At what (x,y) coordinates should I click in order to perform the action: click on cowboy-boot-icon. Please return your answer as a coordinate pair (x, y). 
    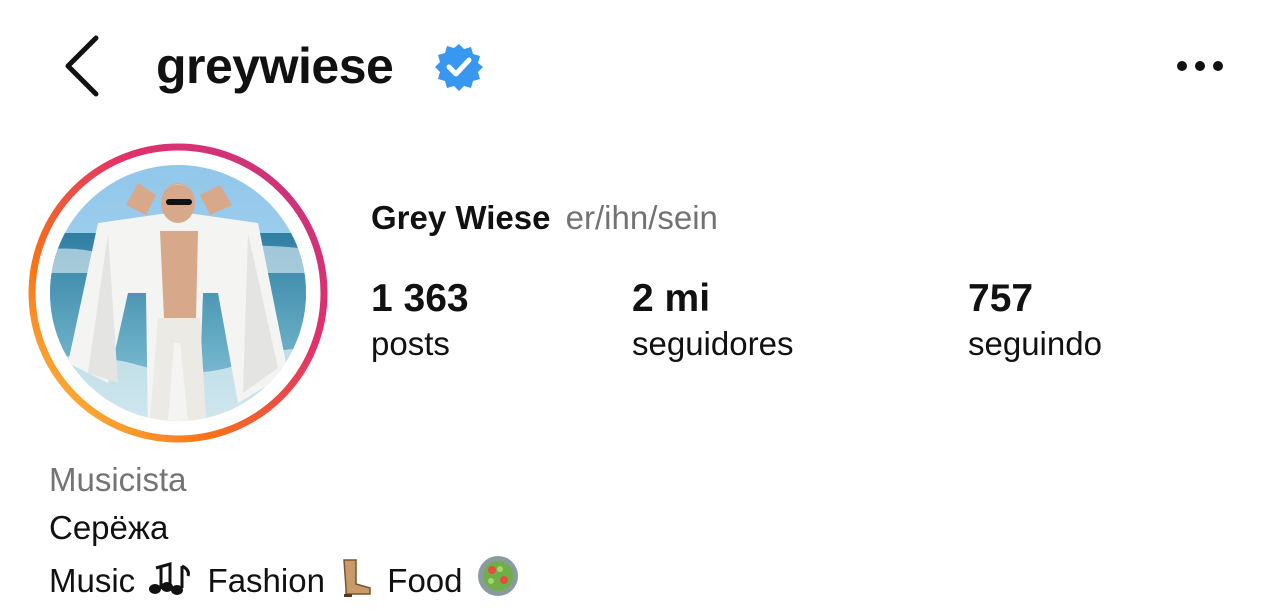
    Looking at the image, I should click on (356, 583).